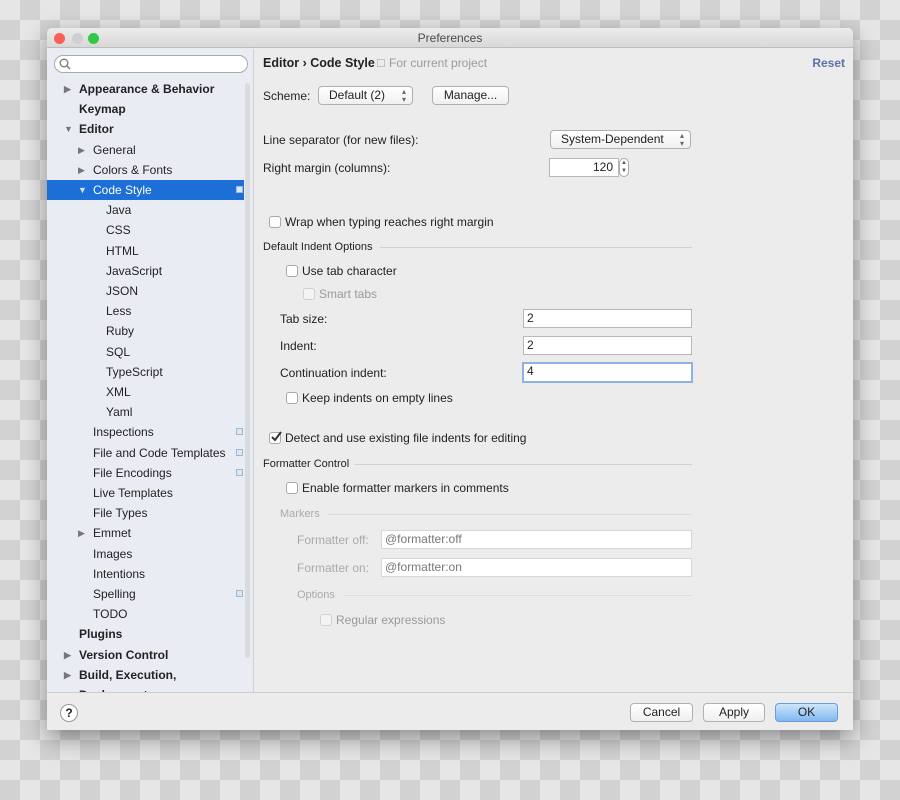  What do you see at coordinates (151, 64) in the screenshot?
I see `search-input` at bounding box center [151, 64].